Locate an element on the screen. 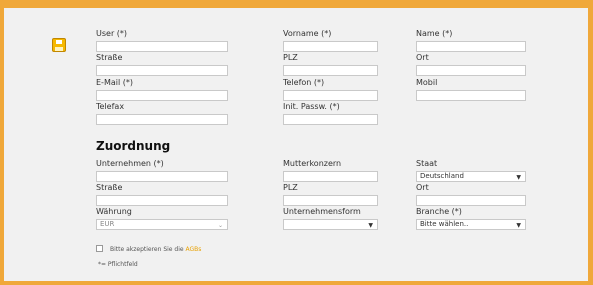 The image size is (593, 285). branche-select: Bitte wählen.. ▼ is located at coordinates (471, 224).